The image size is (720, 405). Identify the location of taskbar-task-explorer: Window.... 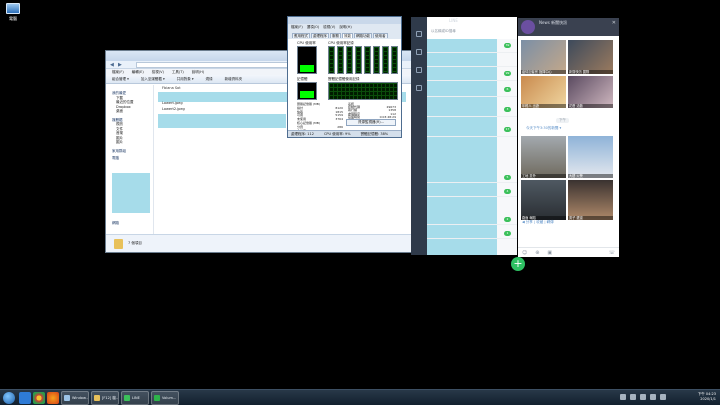
(75, 398).